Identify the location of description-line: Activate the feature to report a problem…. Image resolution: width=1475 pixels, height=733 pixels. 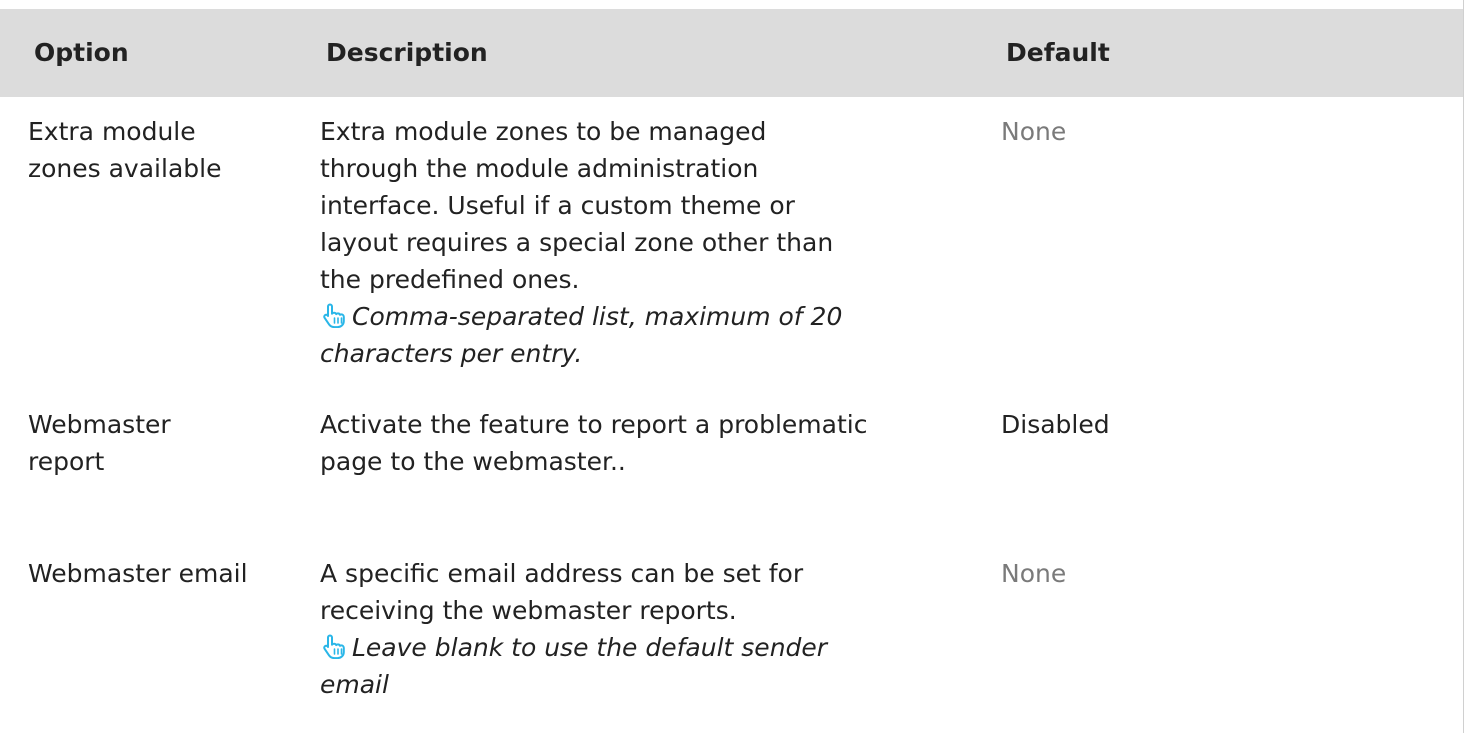
(594, 424).